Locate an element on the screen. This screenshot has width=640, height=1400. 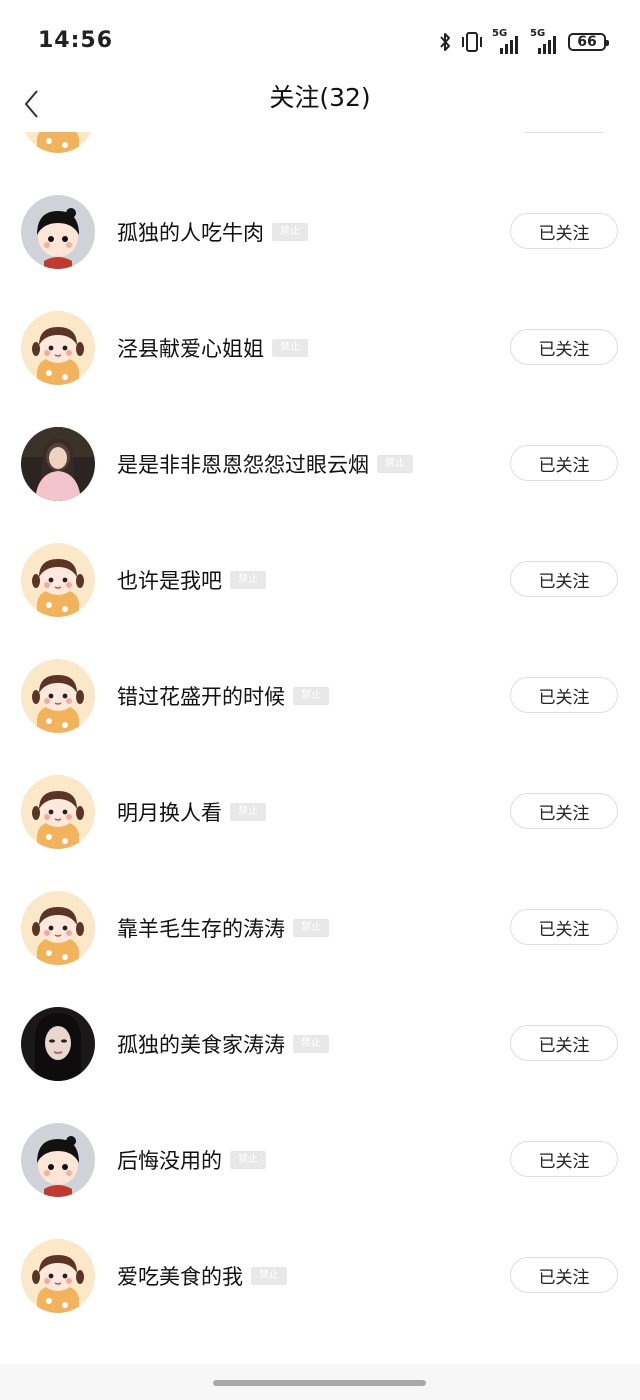
list-item: 爱吃美食的我 禁止 已关注 is located at coordinates (320, 1276).